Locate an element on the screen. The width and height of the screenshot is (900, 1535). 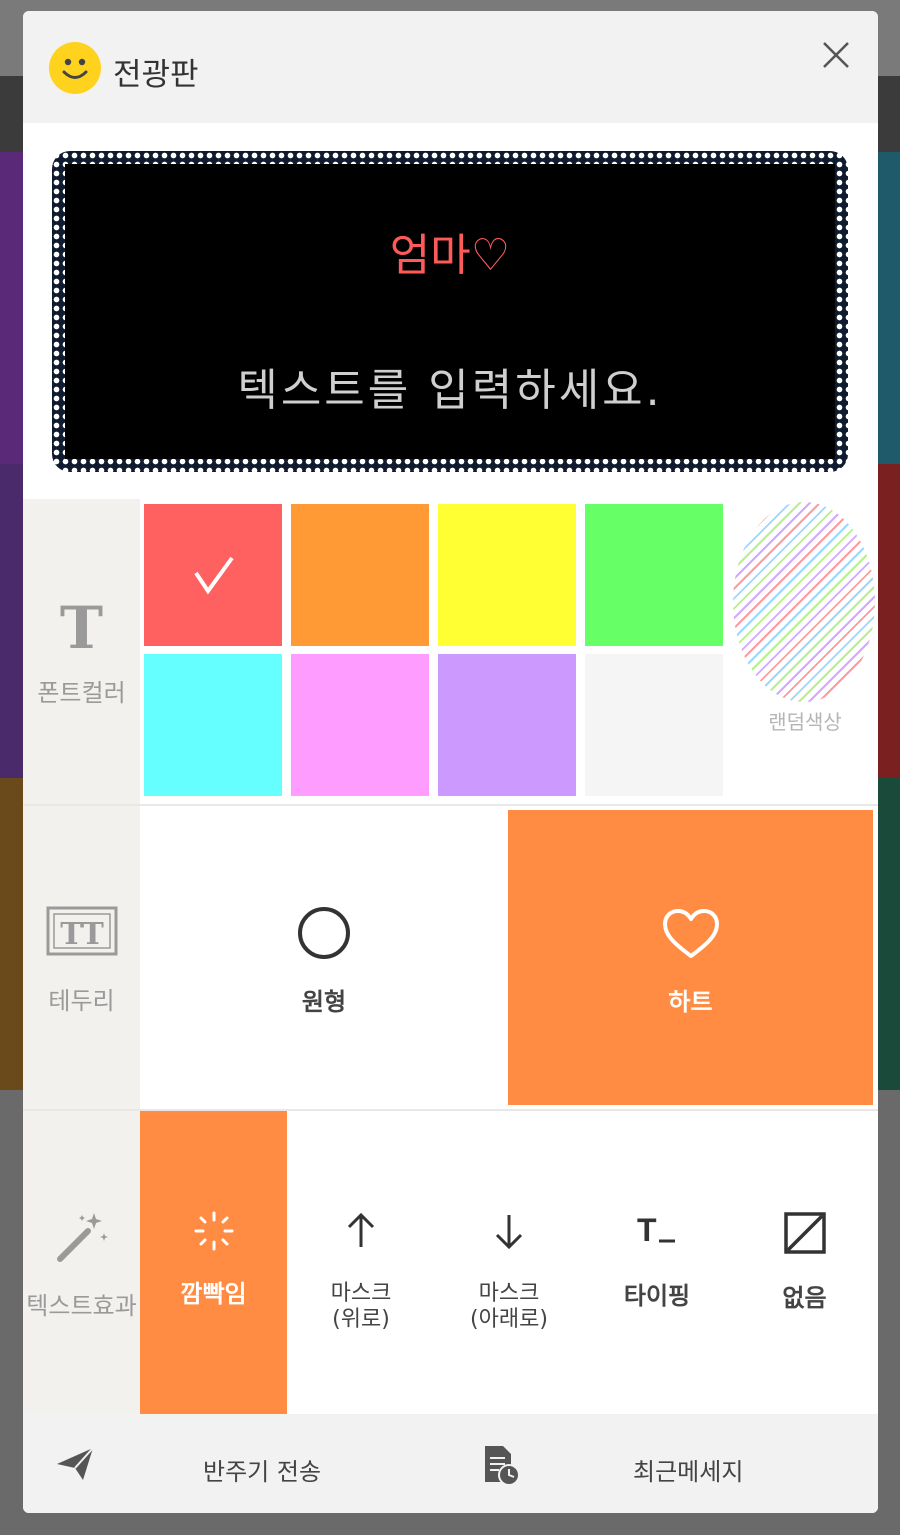
color-swatch-pink is located at coordinates (360, 725).